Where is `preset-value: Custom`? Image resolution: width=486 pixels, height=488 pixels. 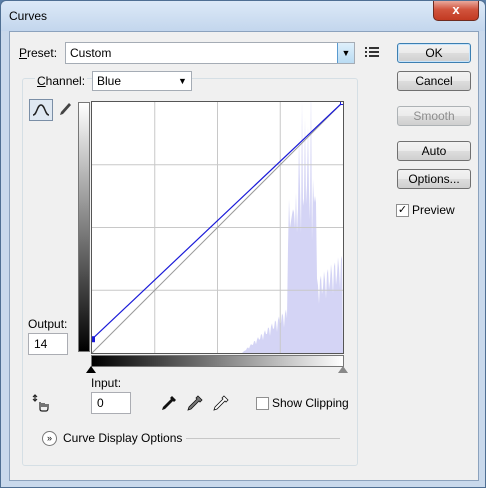 preset-value: Custom is located at coordinates (91, 53).